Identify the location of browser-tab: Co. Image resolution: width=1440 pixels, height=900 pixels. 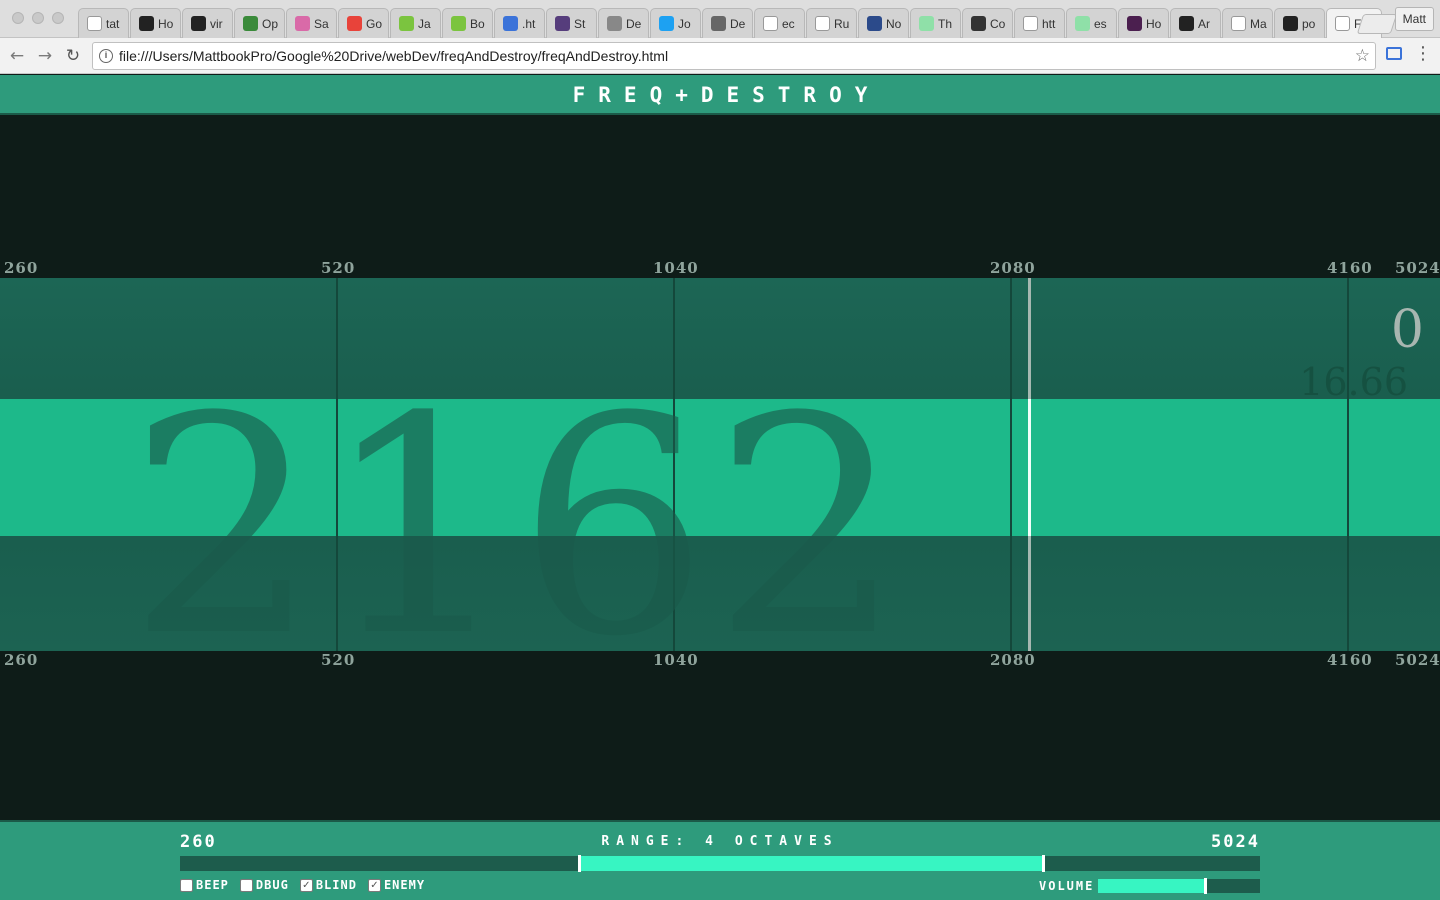
(987, 23).